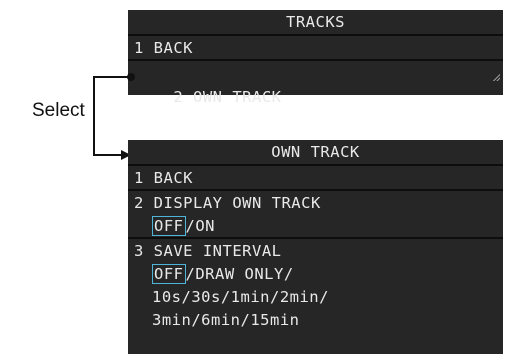 The height and width of the screenshot is (354, 510). I want to click on interval-option-off-selected: OFF, so click(169, 274).